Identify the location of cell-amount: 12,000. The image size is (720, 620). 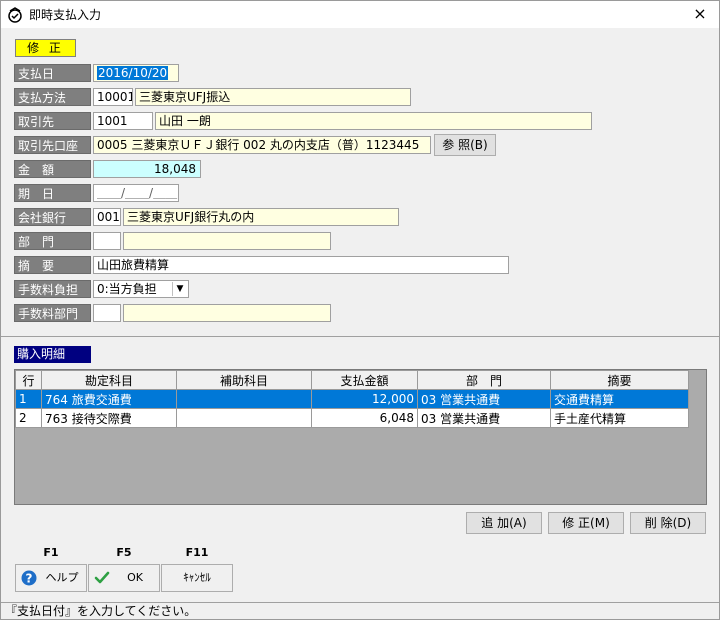
(364, 399).